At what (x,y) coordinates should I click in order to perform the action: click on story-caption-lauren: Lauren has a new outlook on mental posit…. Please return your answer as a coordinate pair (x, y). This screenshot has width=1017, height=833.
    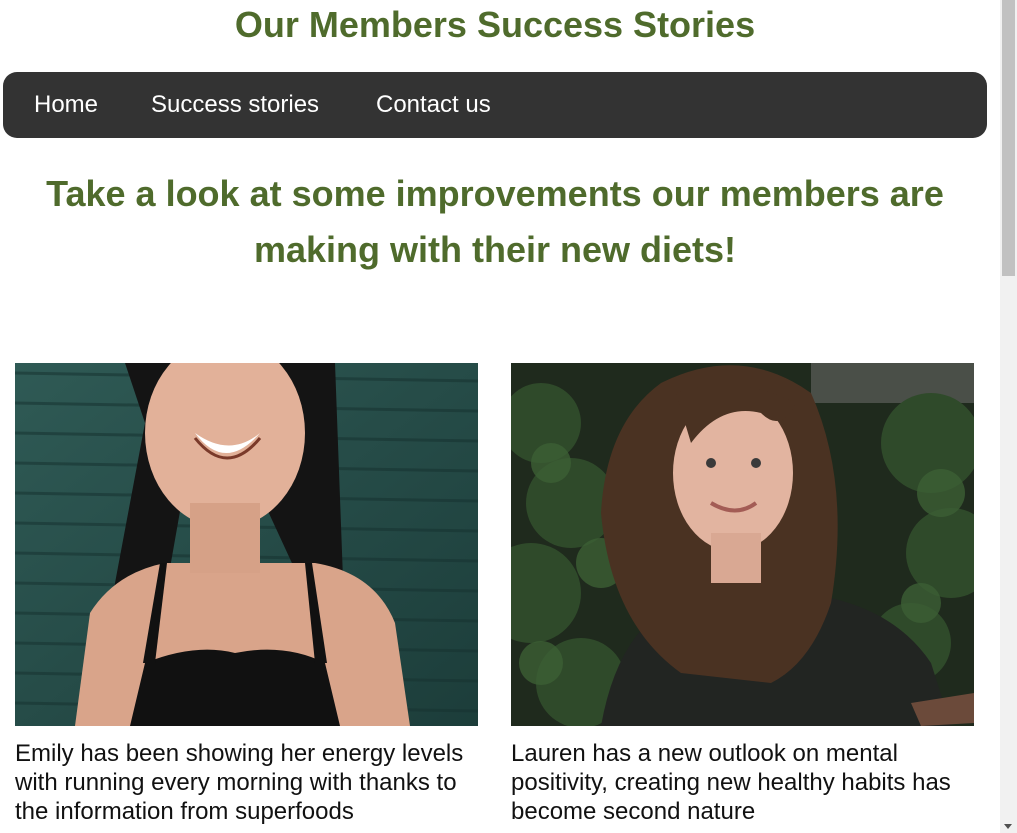
    Looking at the image, I should click on (731, 782).